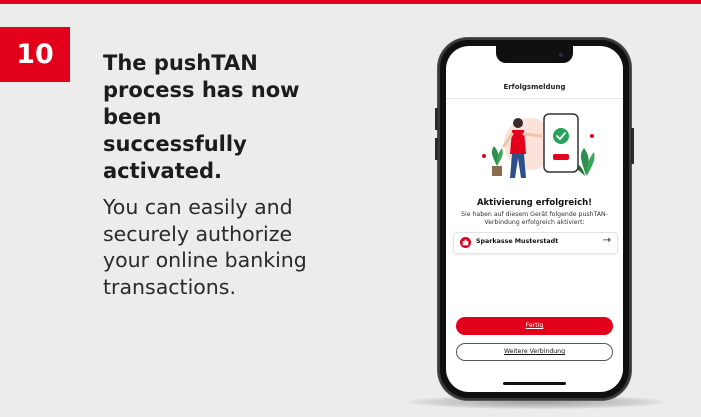 This screenshot has width=701, height=417. I want to click on person-head, so click(518, 123).